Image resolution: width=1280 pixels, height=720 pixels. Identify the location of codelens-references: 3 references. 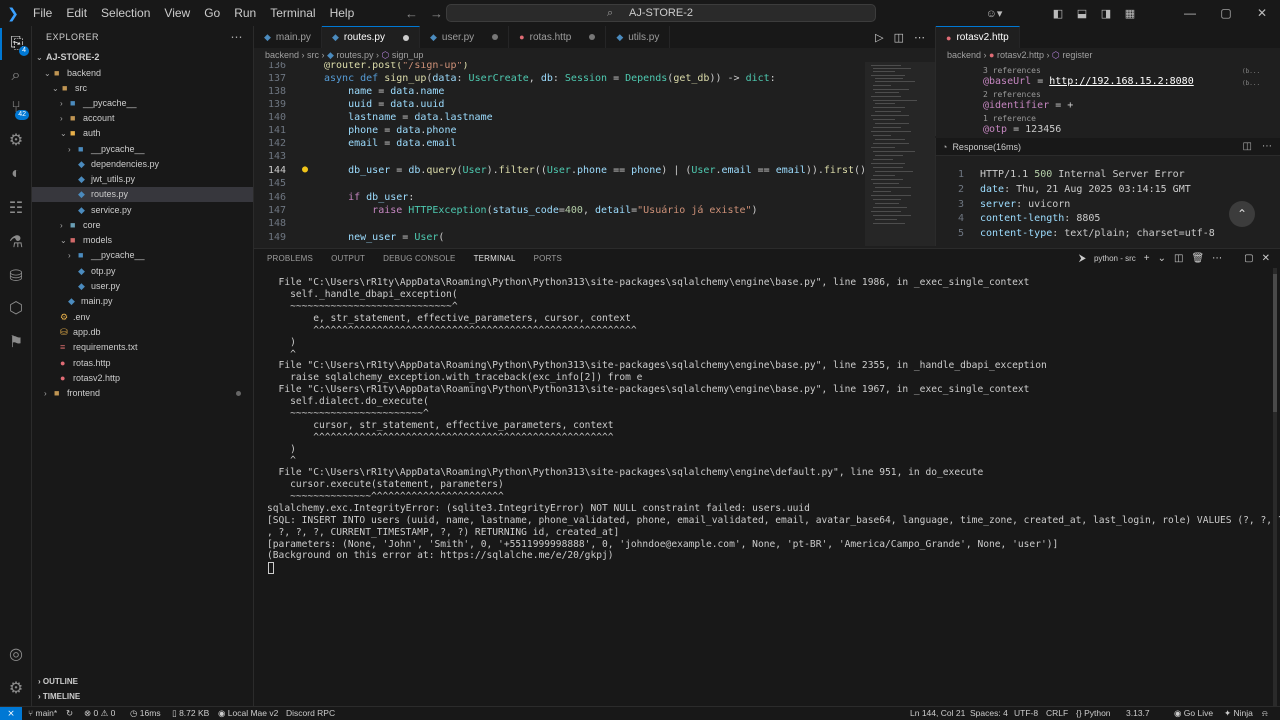
(1012, 70).